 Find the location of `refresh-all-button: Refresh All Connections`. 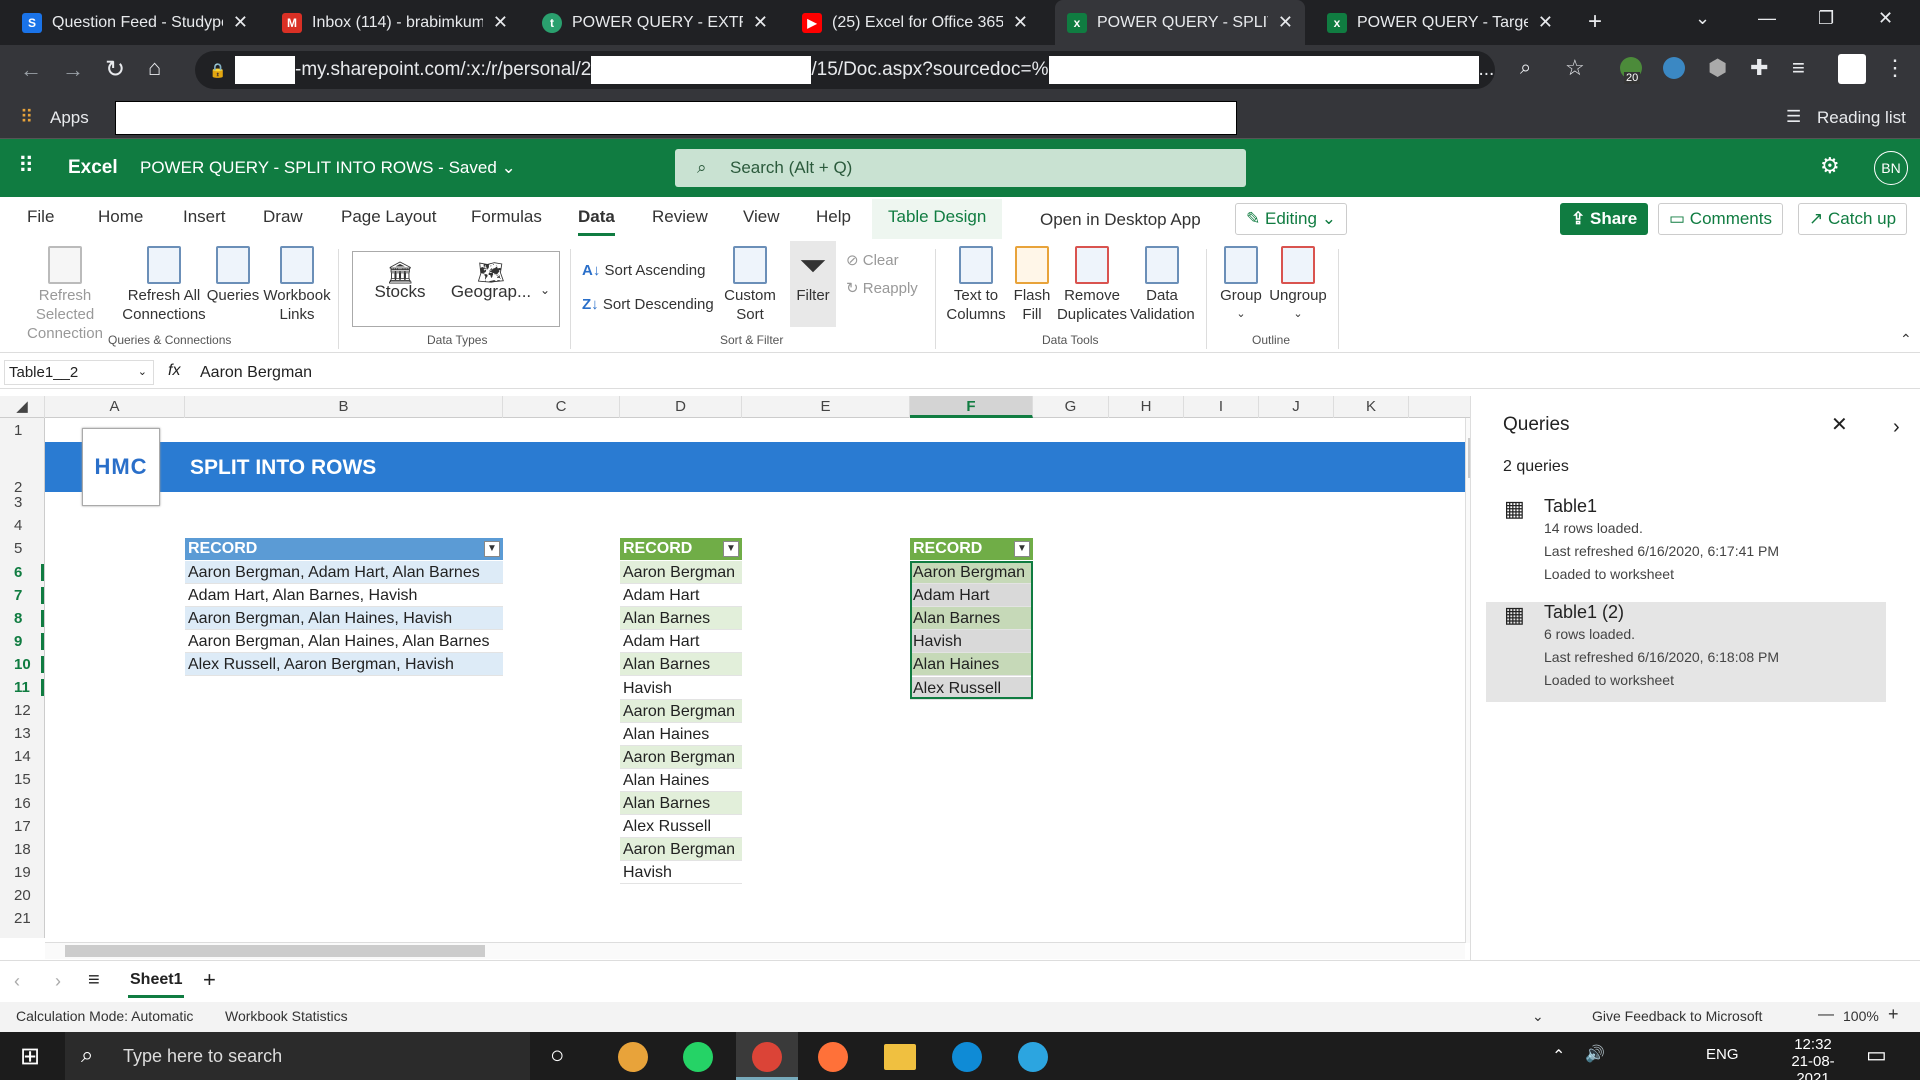

refresh-all-button: Refresh All Connections is located at coordinates (164, 285).